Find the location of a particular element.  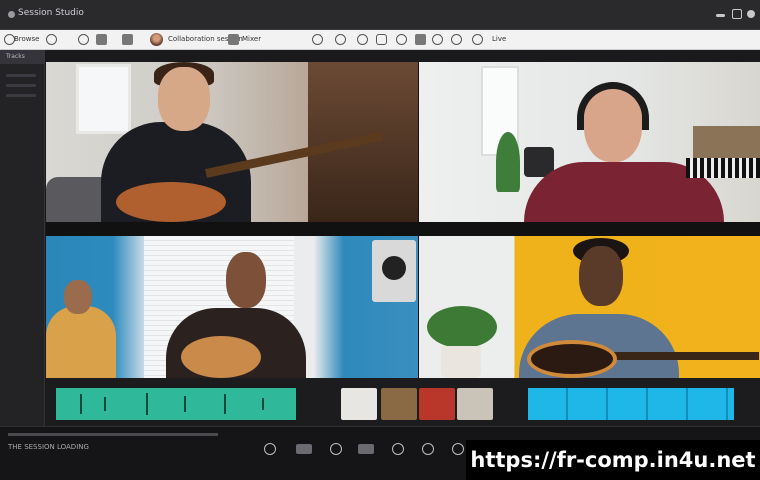

sidebar-header: Tracks is located at coordinates (22, 57).